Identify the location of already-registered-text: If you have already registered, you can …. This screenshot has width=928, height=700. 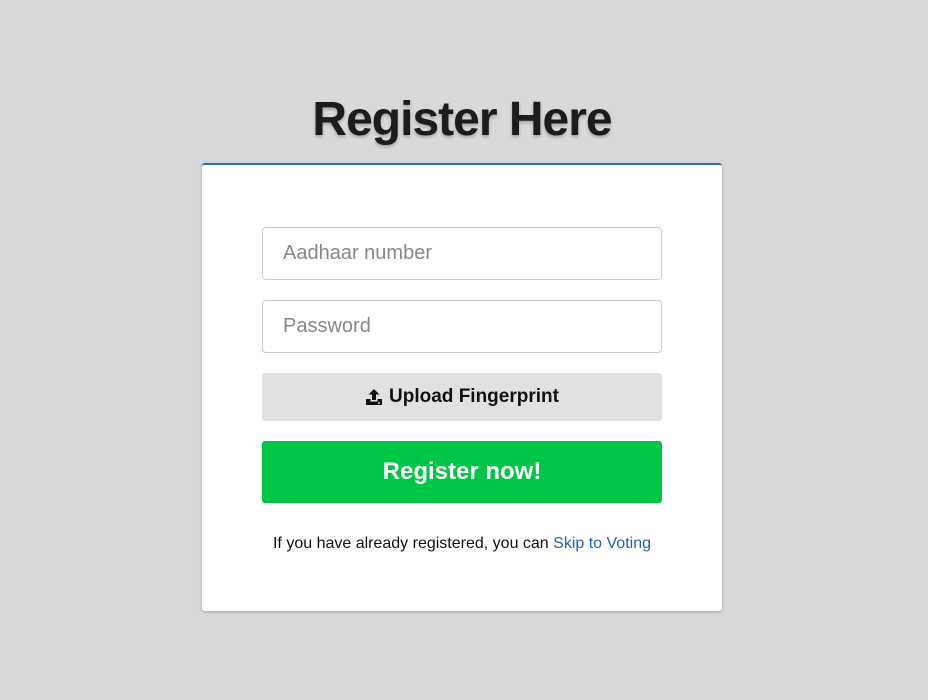
(462, 544).